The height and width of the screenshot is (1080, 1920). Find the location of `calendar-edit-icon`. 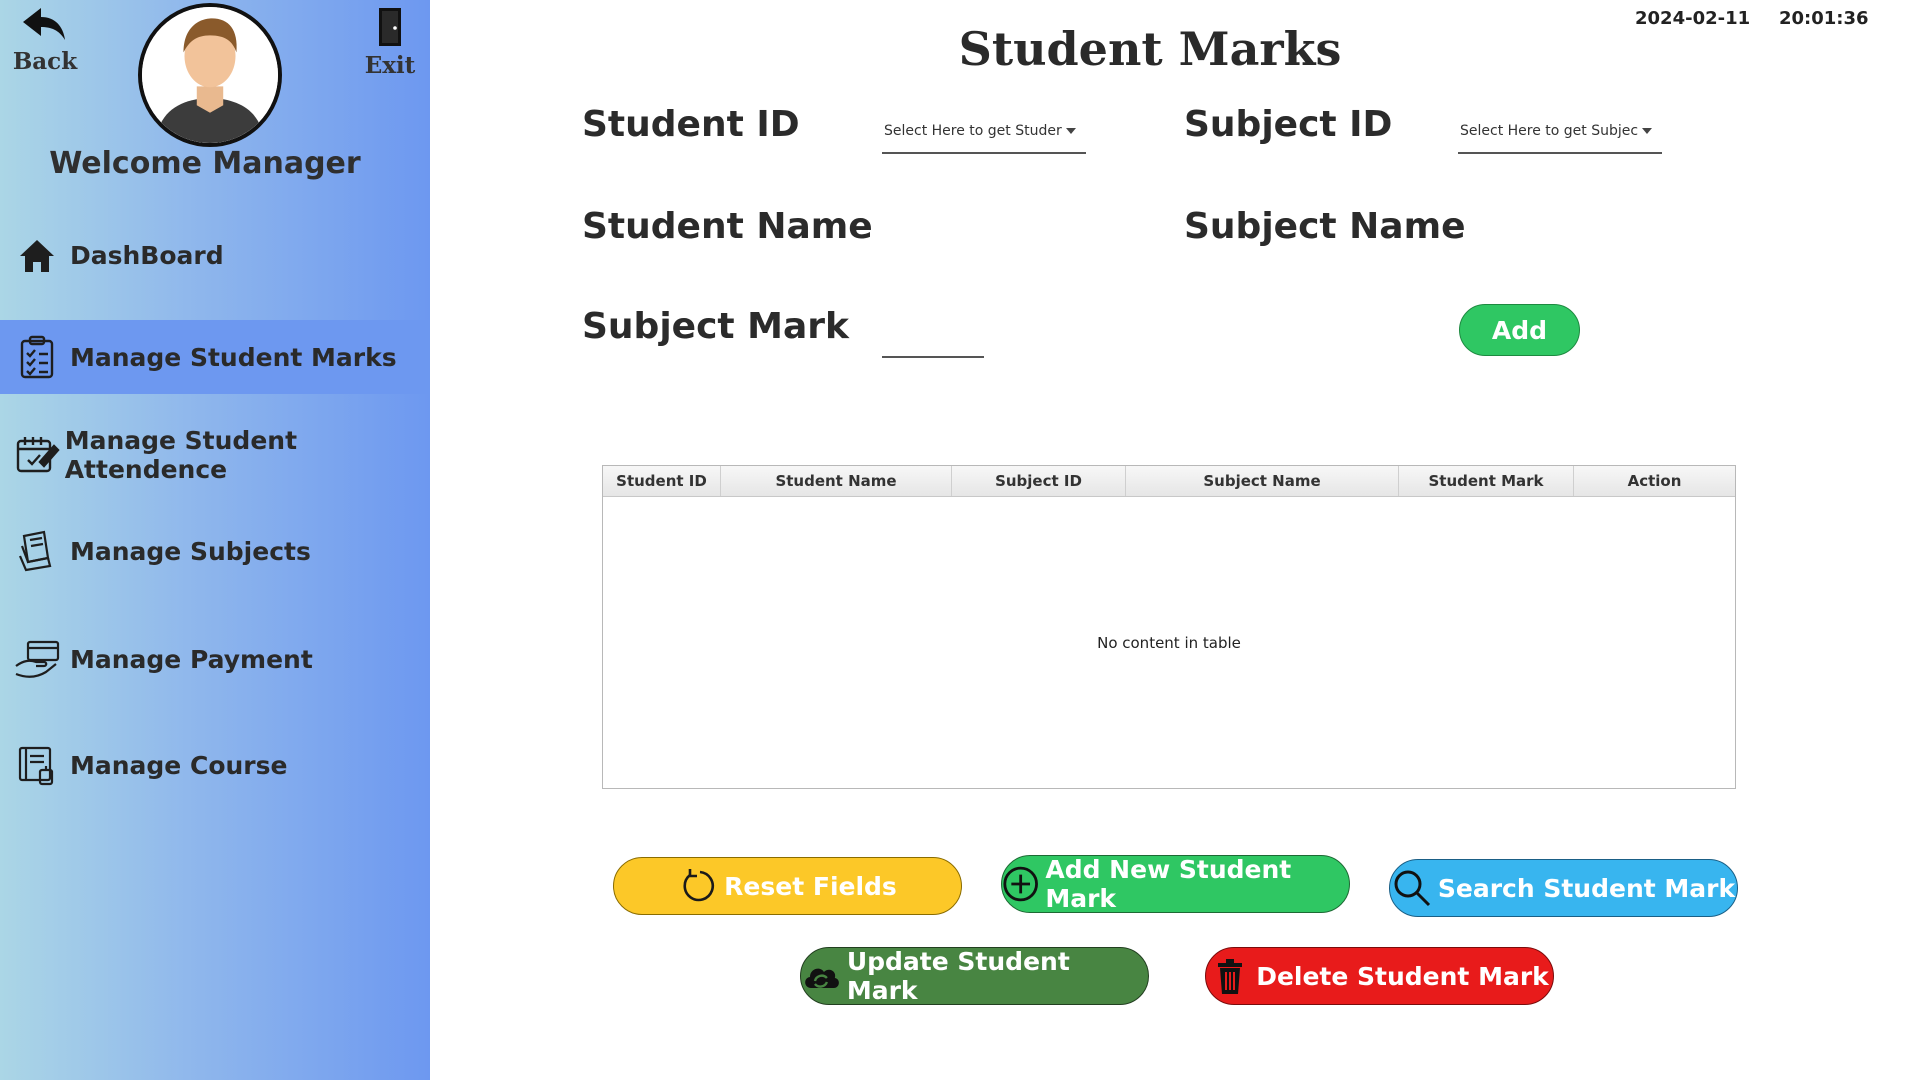

calendar-edit-icon is located at coordinates (39, 455).